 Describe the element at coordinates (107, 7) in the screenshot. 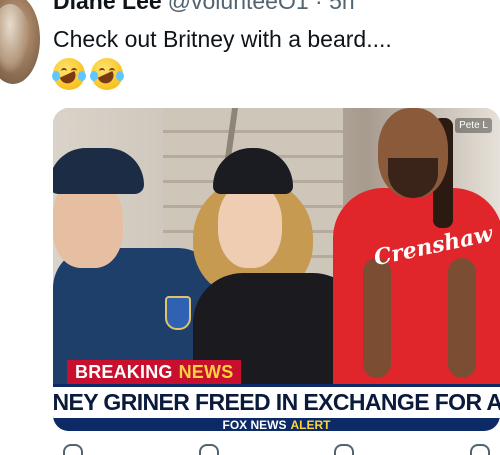

I see `author-name: Diane Lee` at that location.